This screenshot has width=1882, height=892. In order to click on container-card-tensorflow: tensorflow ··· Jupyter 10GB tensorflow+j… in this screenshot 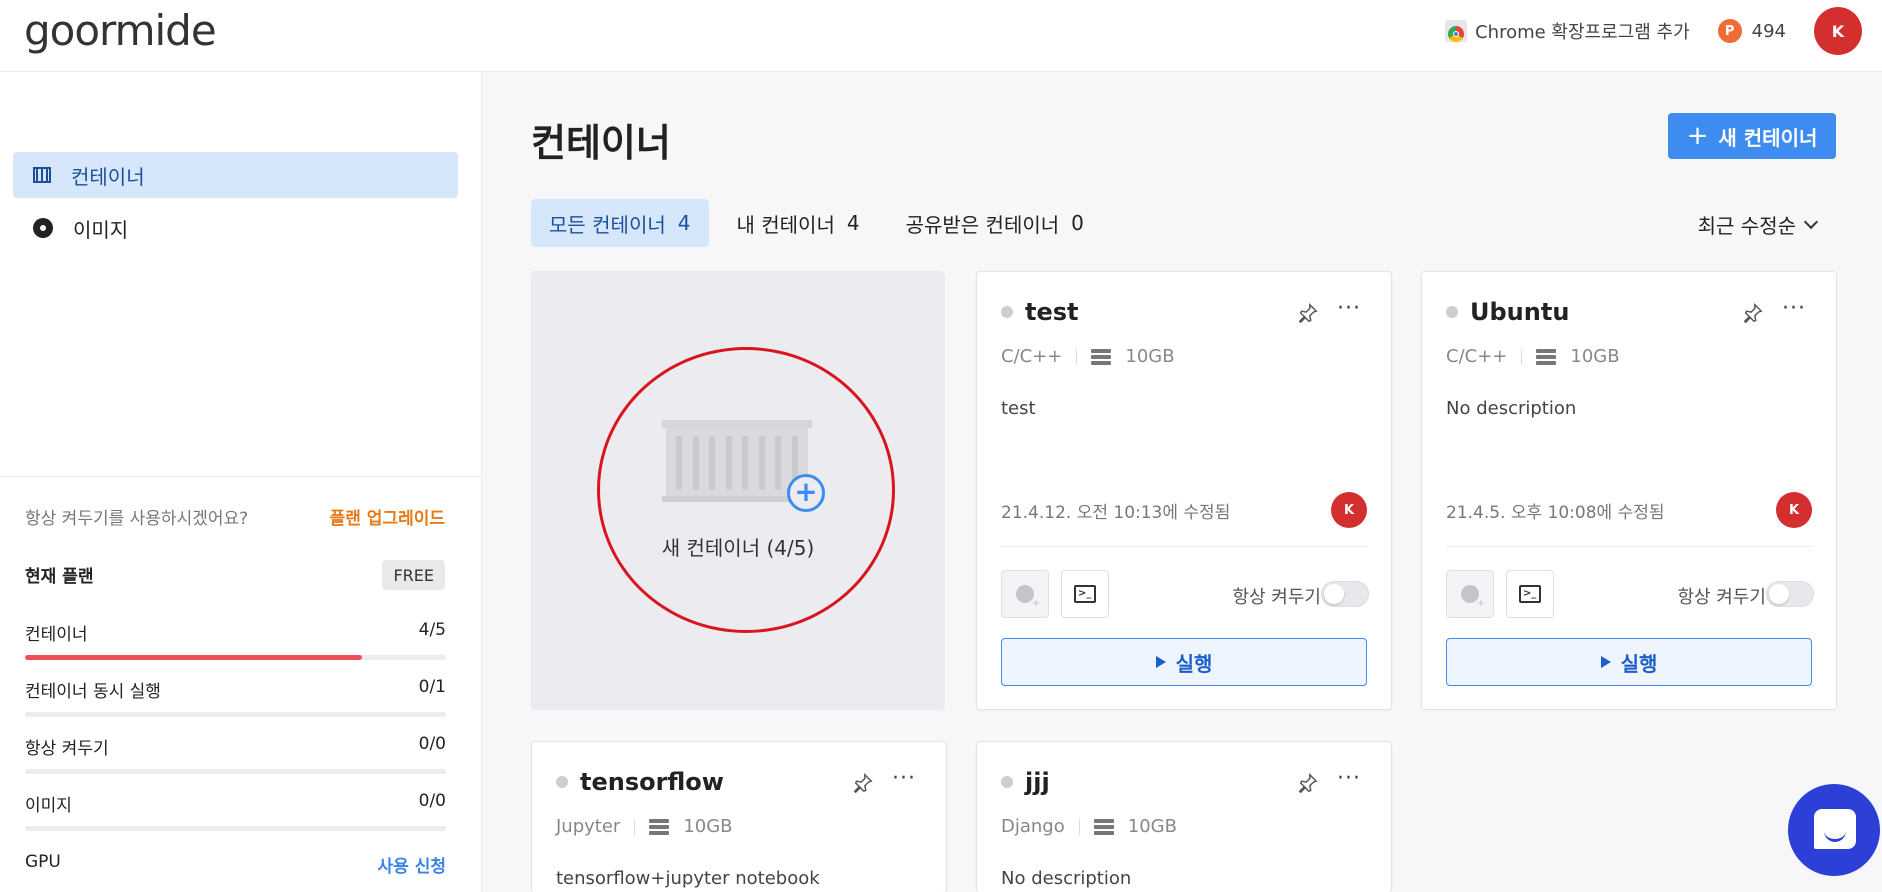, I will do `click(739, 816)`.